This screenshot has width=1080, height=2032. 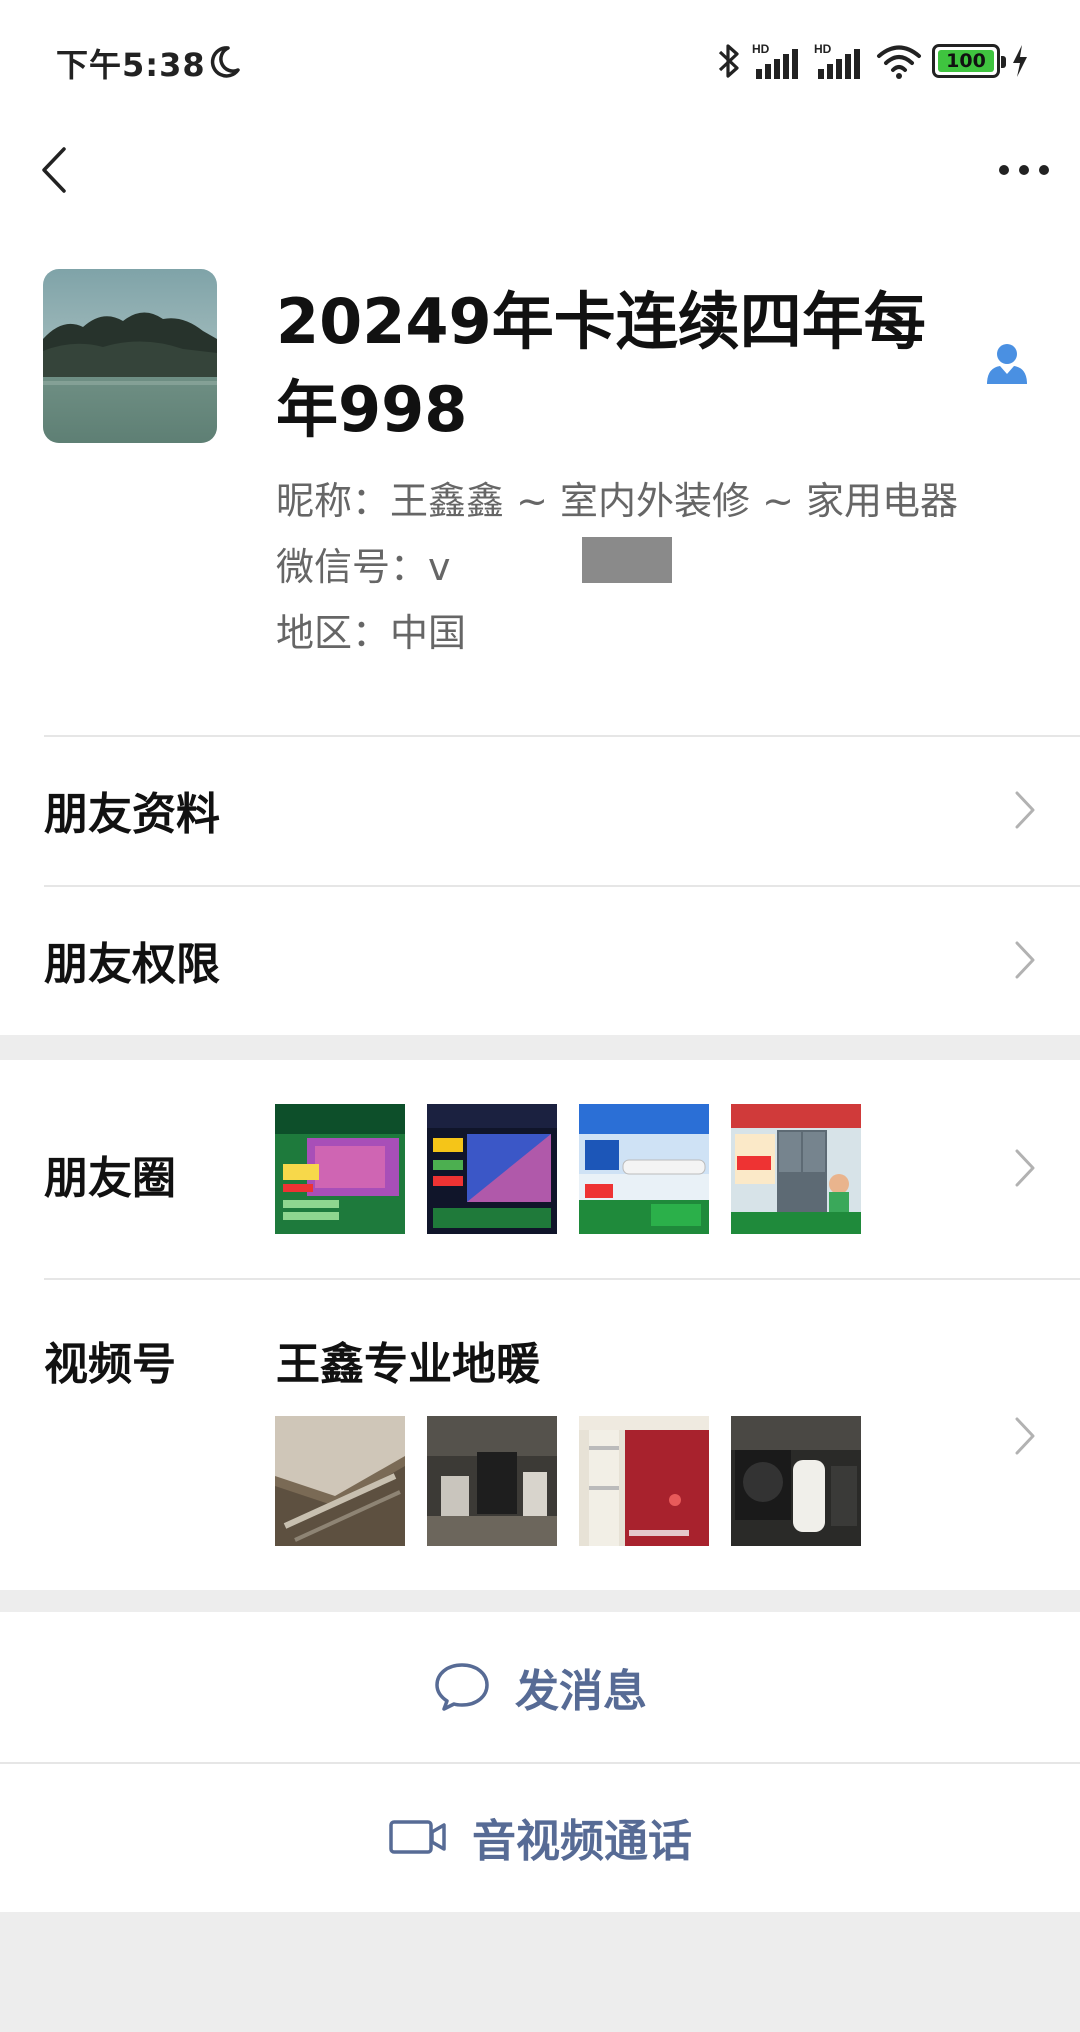 I want to click on wifi-icon, so click(x=899, y=62).